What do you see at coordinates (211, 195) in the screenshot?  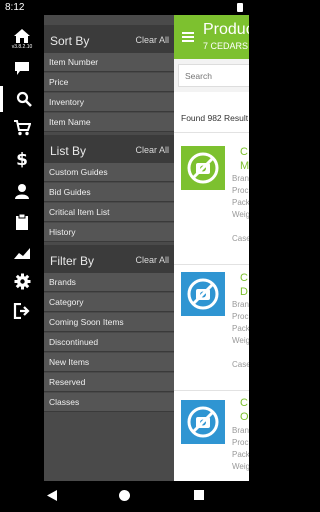 I see `product-card: C M Bran Proc Pack Weig Case` at bounding box center [211, 195].